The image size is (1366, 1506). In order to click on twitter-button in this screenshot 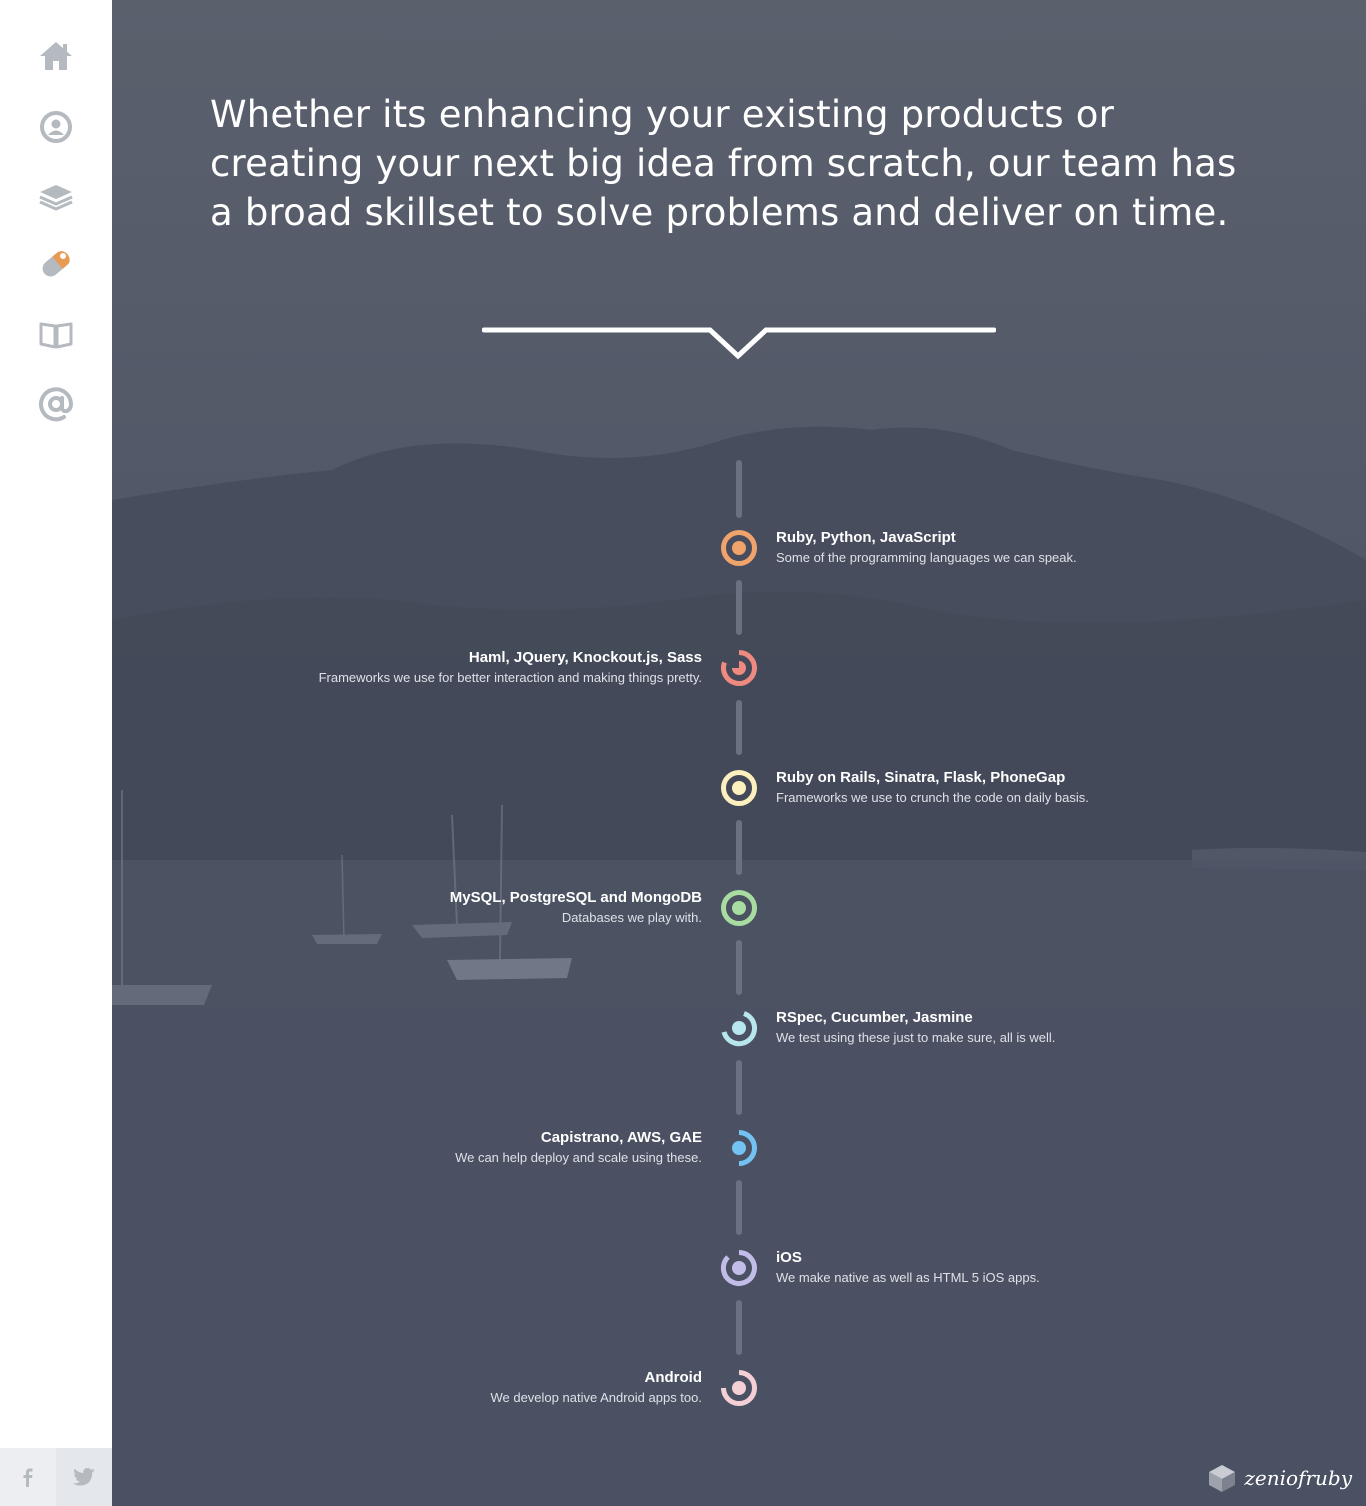, I will do `click(84, 1477)`.